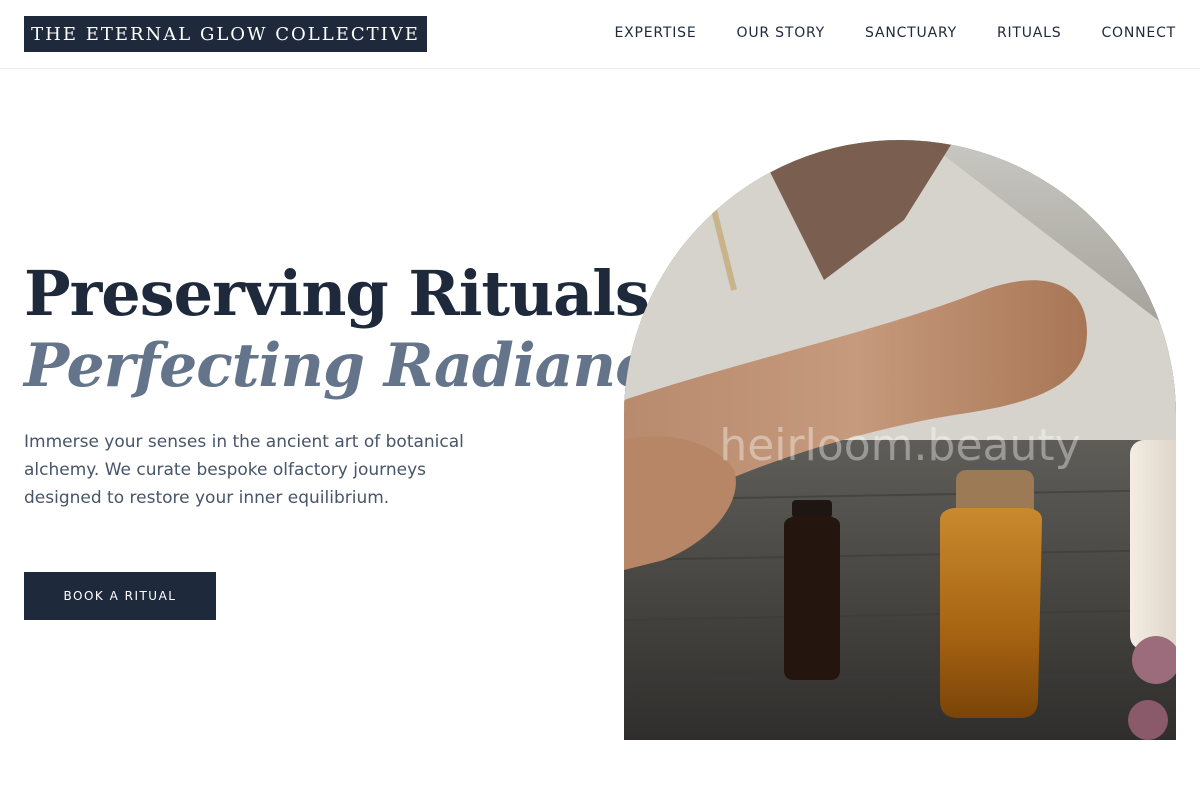 The image size is (1200, 800). Describe the element at coordinates (655, 33) in the screenshot. I see `nav-item-expertise: EXPERTISE` at that location.